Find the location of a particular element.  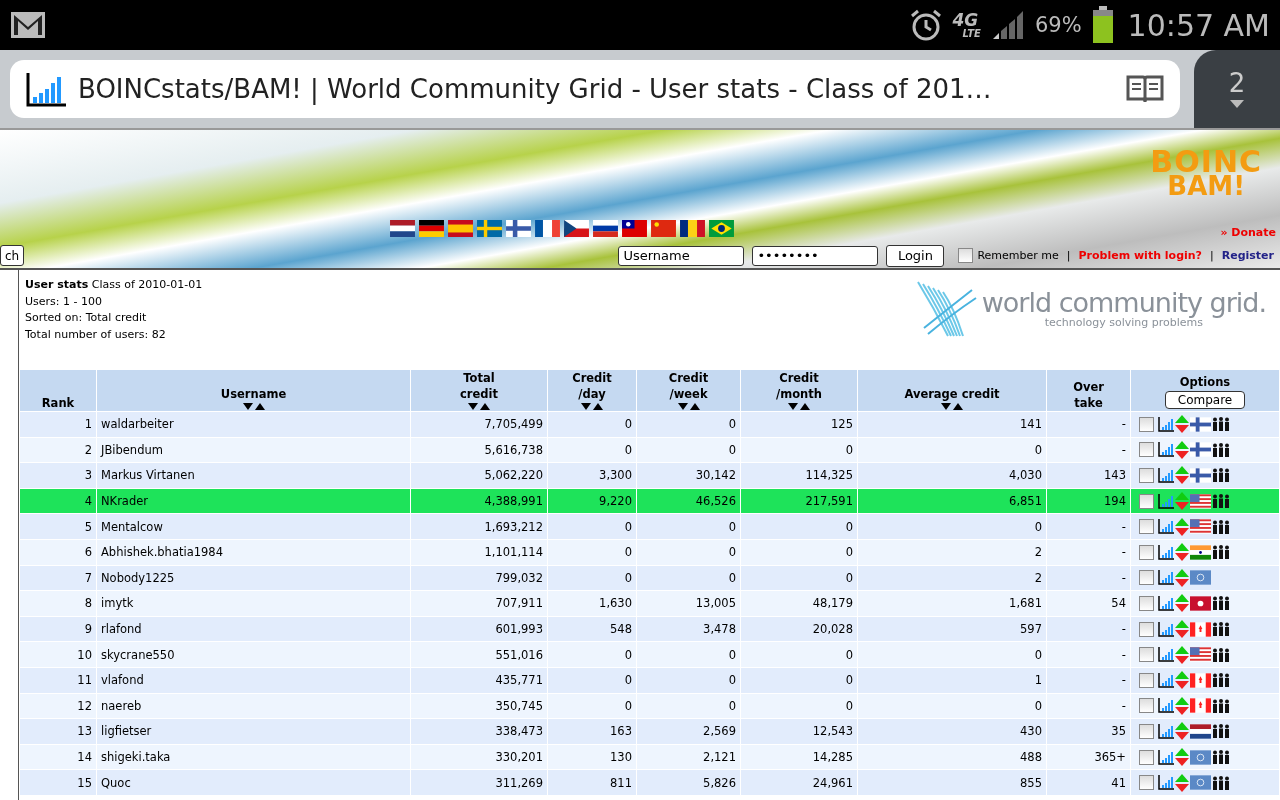

username-link: naereb is located at coordinates (253, 706).